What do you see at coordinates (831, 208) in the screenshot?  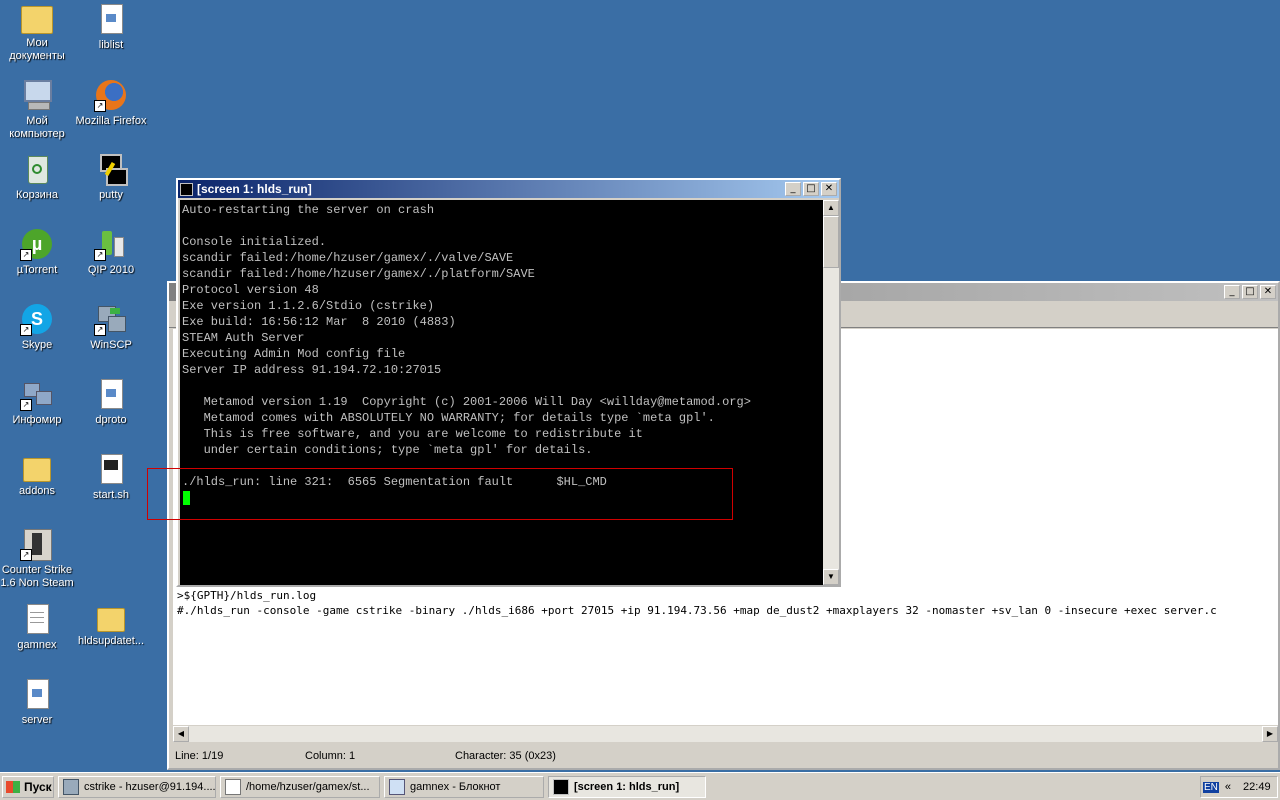 I see `scroll-up-button: ▲` at bounding box center [831, 208].